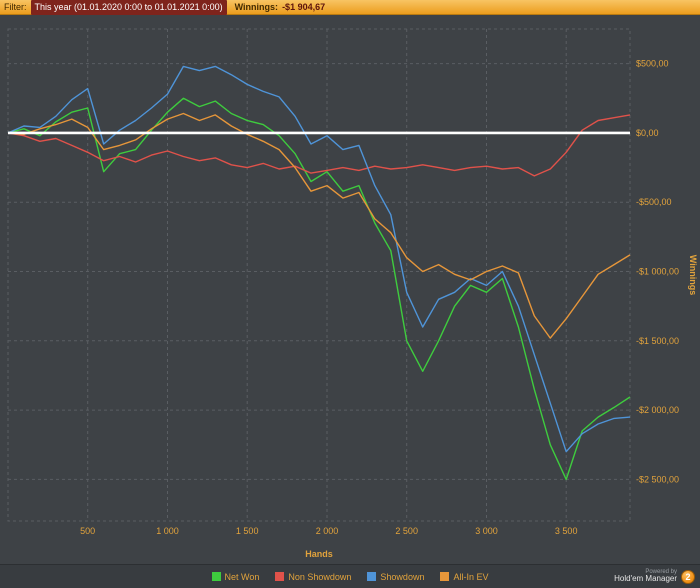  Describe the element at coordinates (657, 272) in the screenshot. I see `svg-text: -$1 000,00` at that location.